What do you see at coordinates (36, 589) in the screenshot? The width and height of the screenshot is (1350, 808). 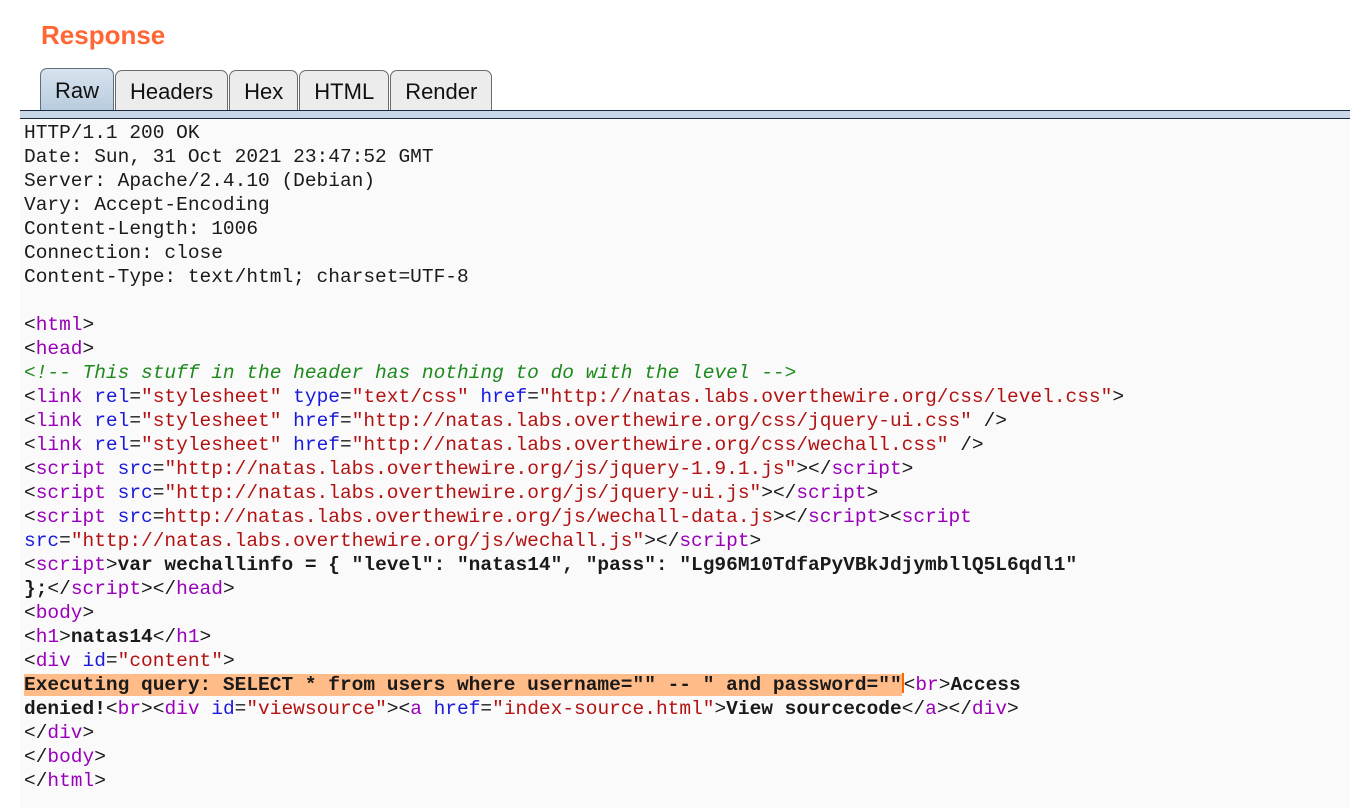 I see `wechallinfo-close: };` at bounding box center [36, 589].